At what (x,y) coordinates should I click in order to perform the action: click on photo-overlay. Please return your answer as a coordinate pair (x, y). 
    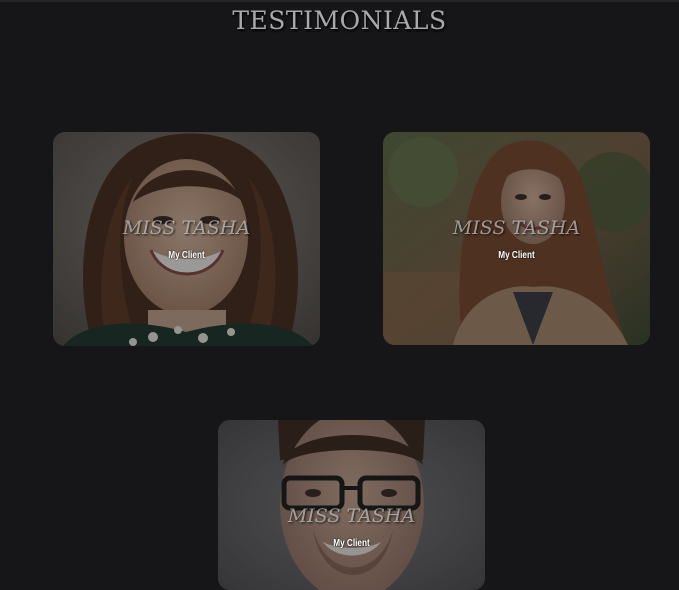
    Looking at the image, I should click on (186, 239).